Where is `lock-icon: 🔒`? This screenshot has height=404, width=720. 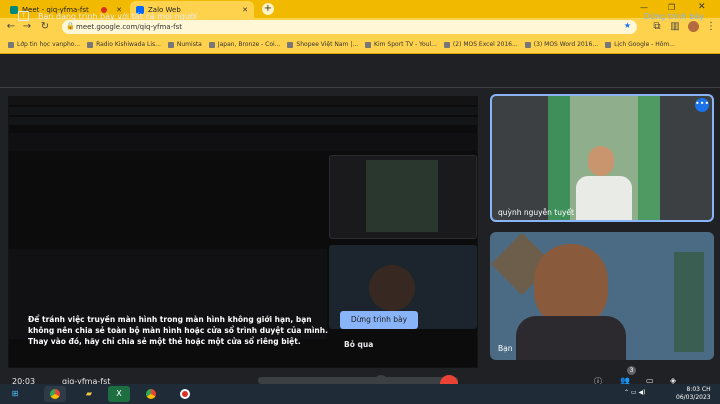 lock-icon: 🔒 is located at coordinates (70, 26).